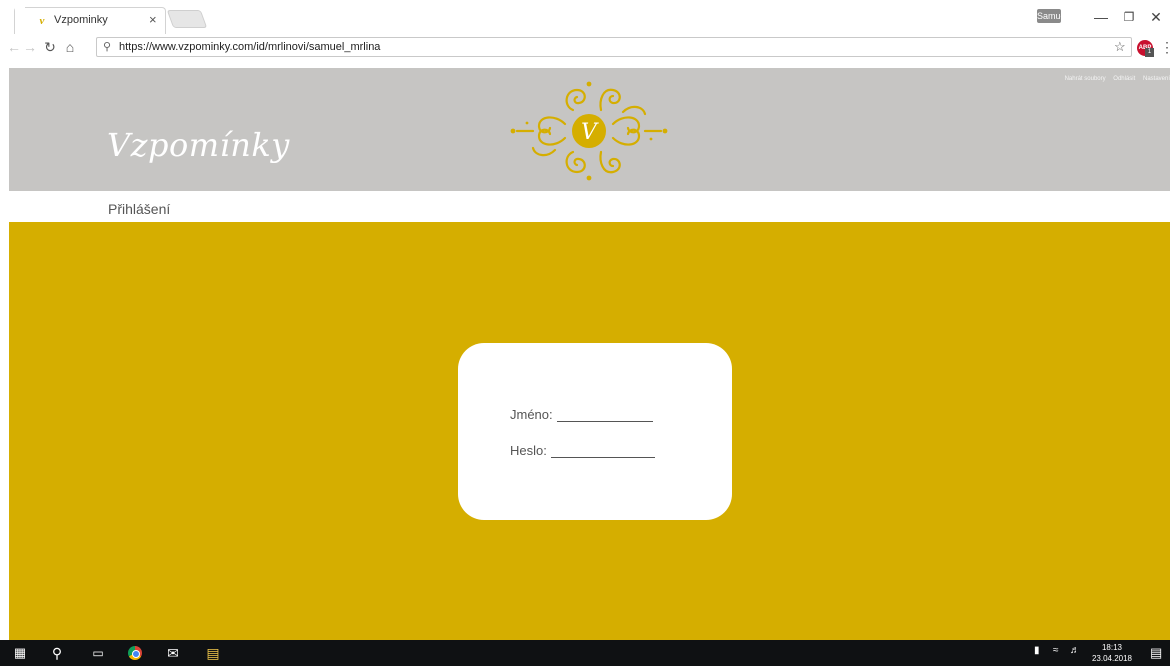  I want to click on emblem-letter: V, so click(590, 132).